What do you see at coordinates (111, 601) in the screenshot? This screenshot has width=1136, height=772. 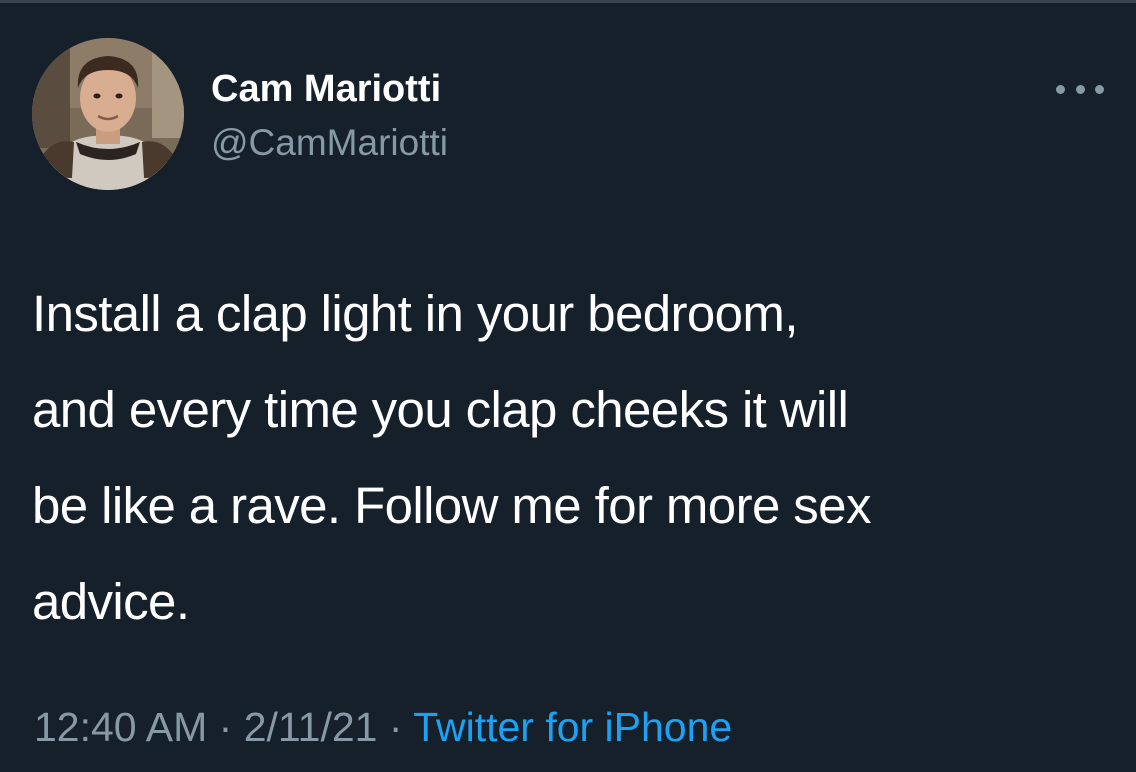 I see `tweet-text-line: advice.` at bounding box center [111, 601].